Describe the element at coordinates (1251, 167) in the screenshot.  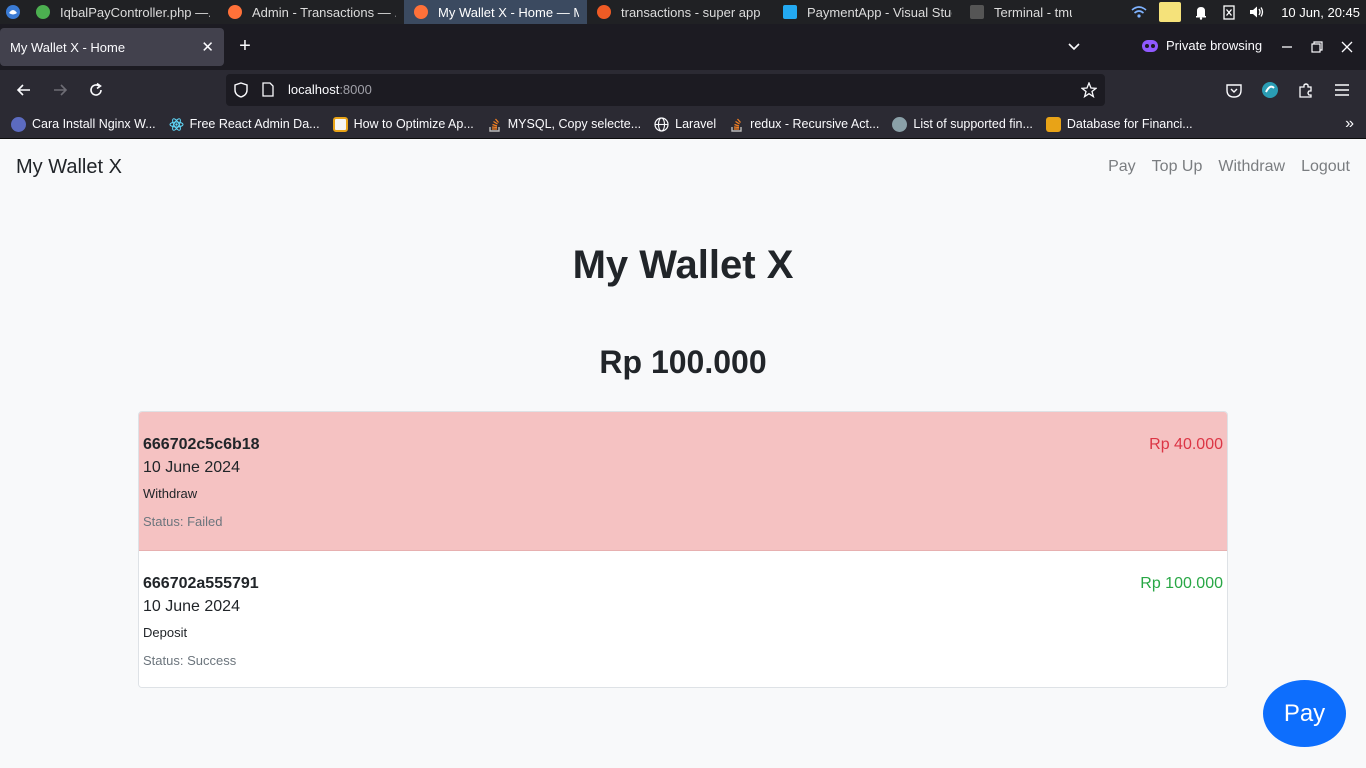
I see `nav-withdraw-link: Withdraw` at that location.